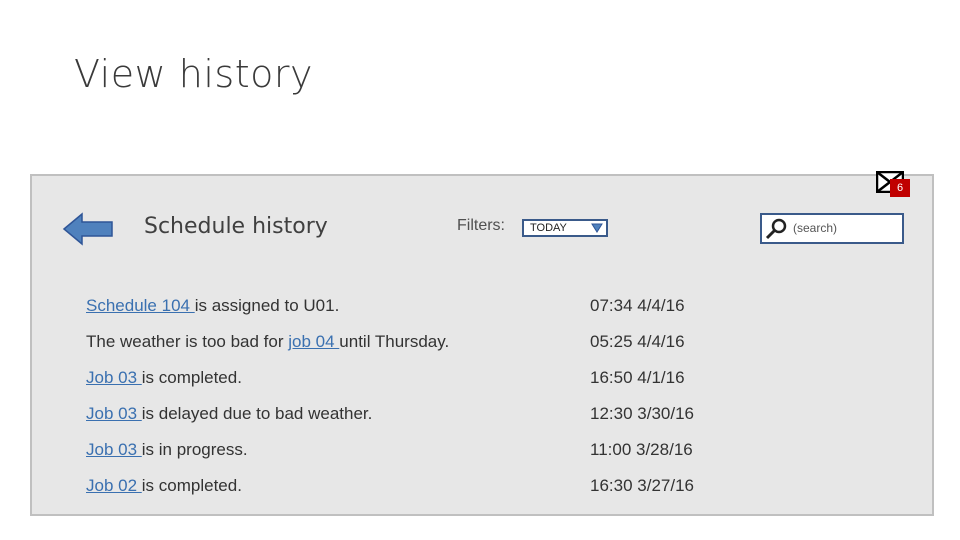 The width and height of the screenshot is (960, 540). What do you see at coordinates (641, 449) in the screenshot?
I see `history-timestamp: 11:00 3/28/16` at bounding box center [641, 449].